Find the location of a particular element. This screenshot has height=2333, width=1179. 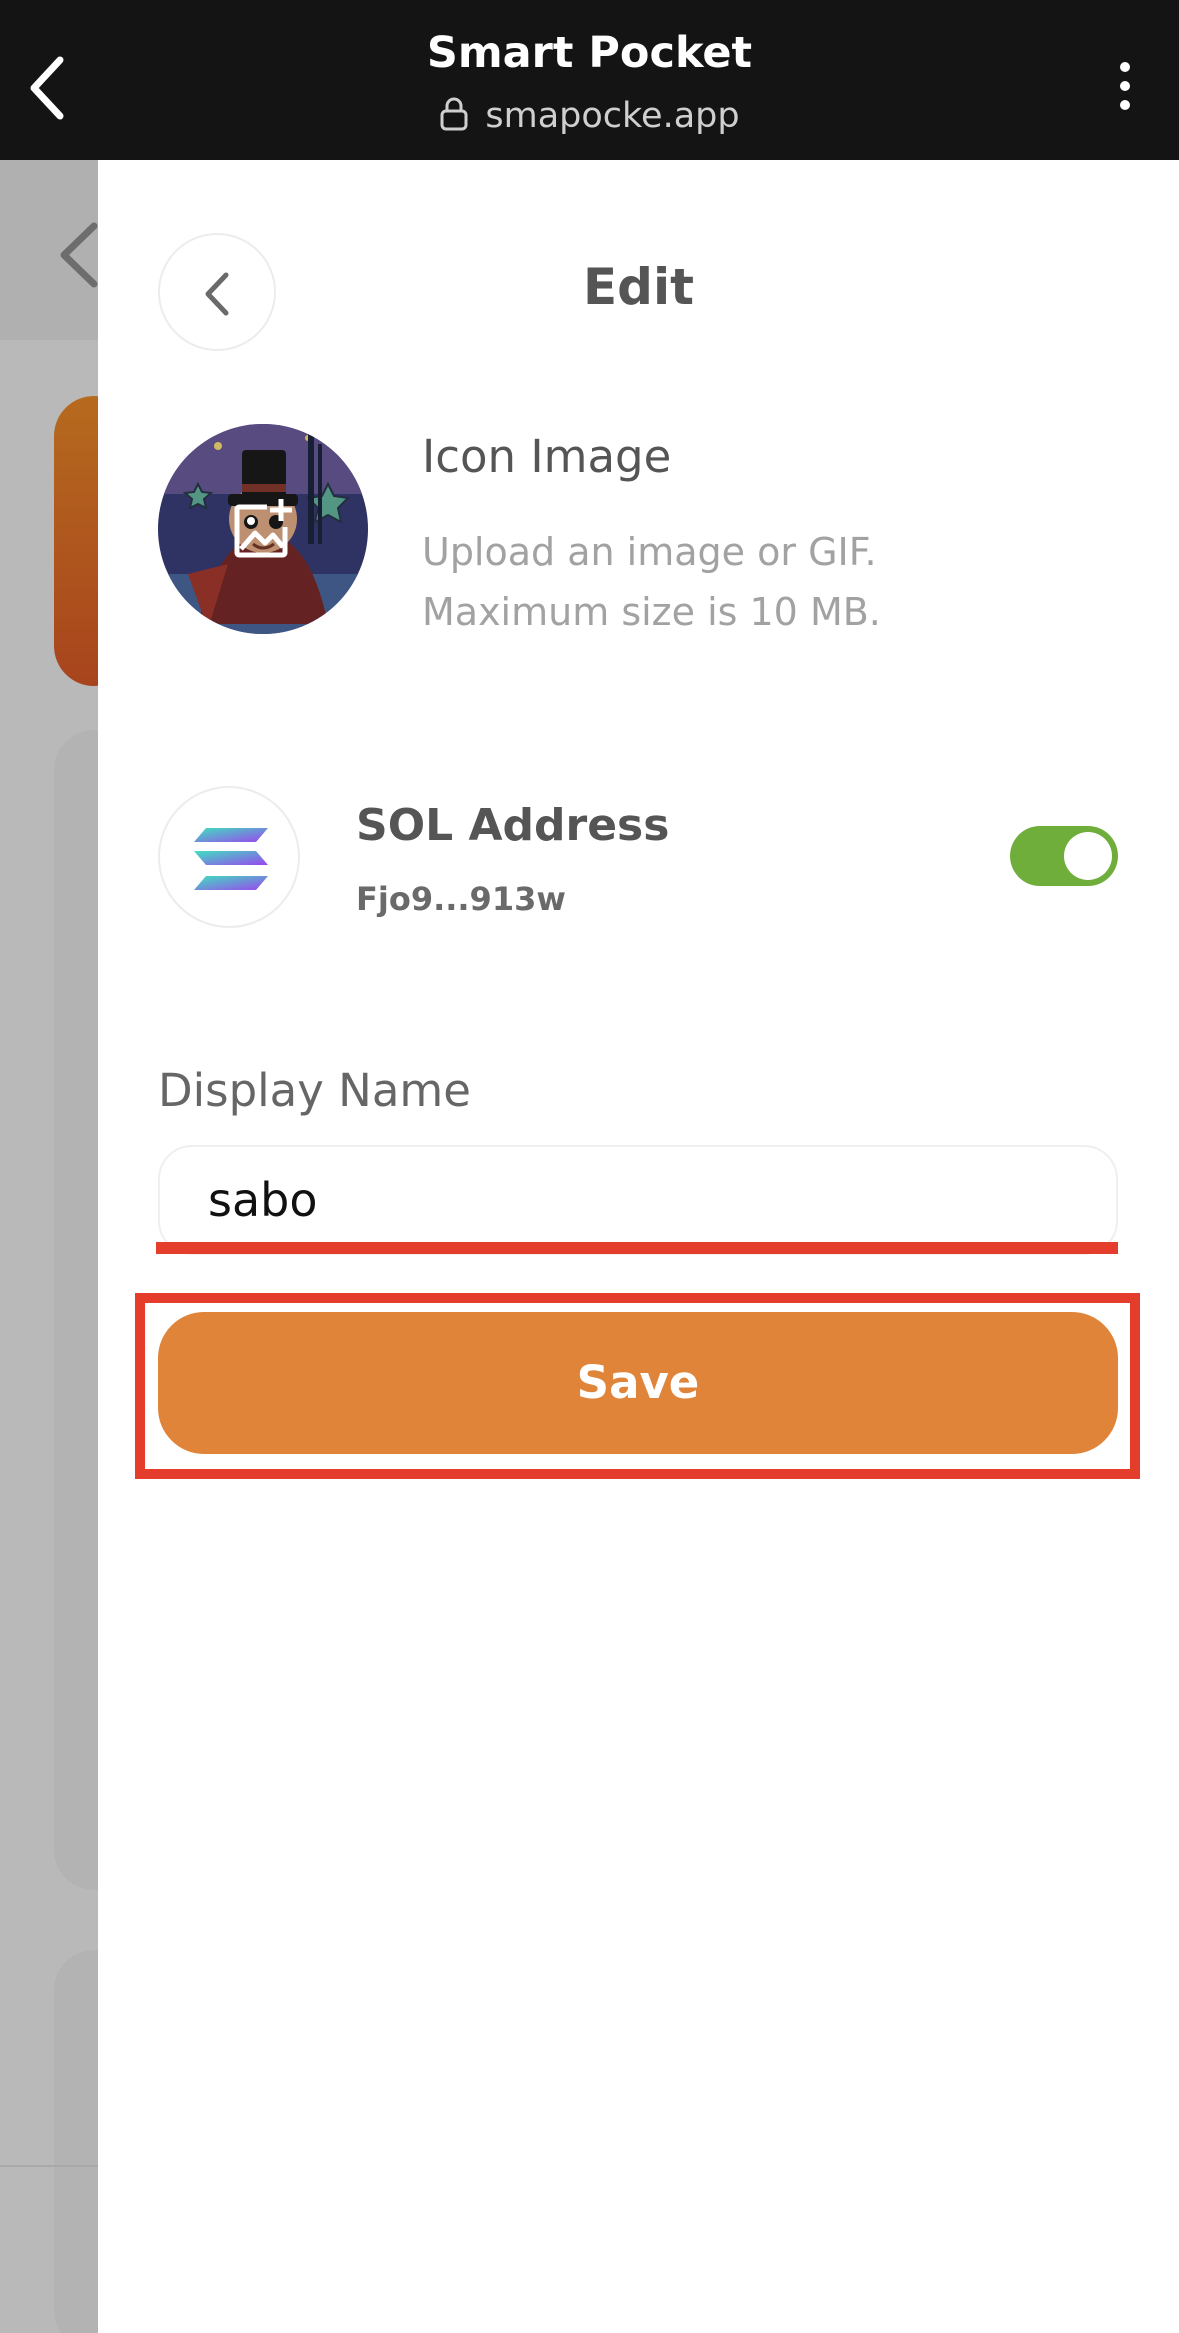

toggle-knob is located at coordinates (1088, 856).